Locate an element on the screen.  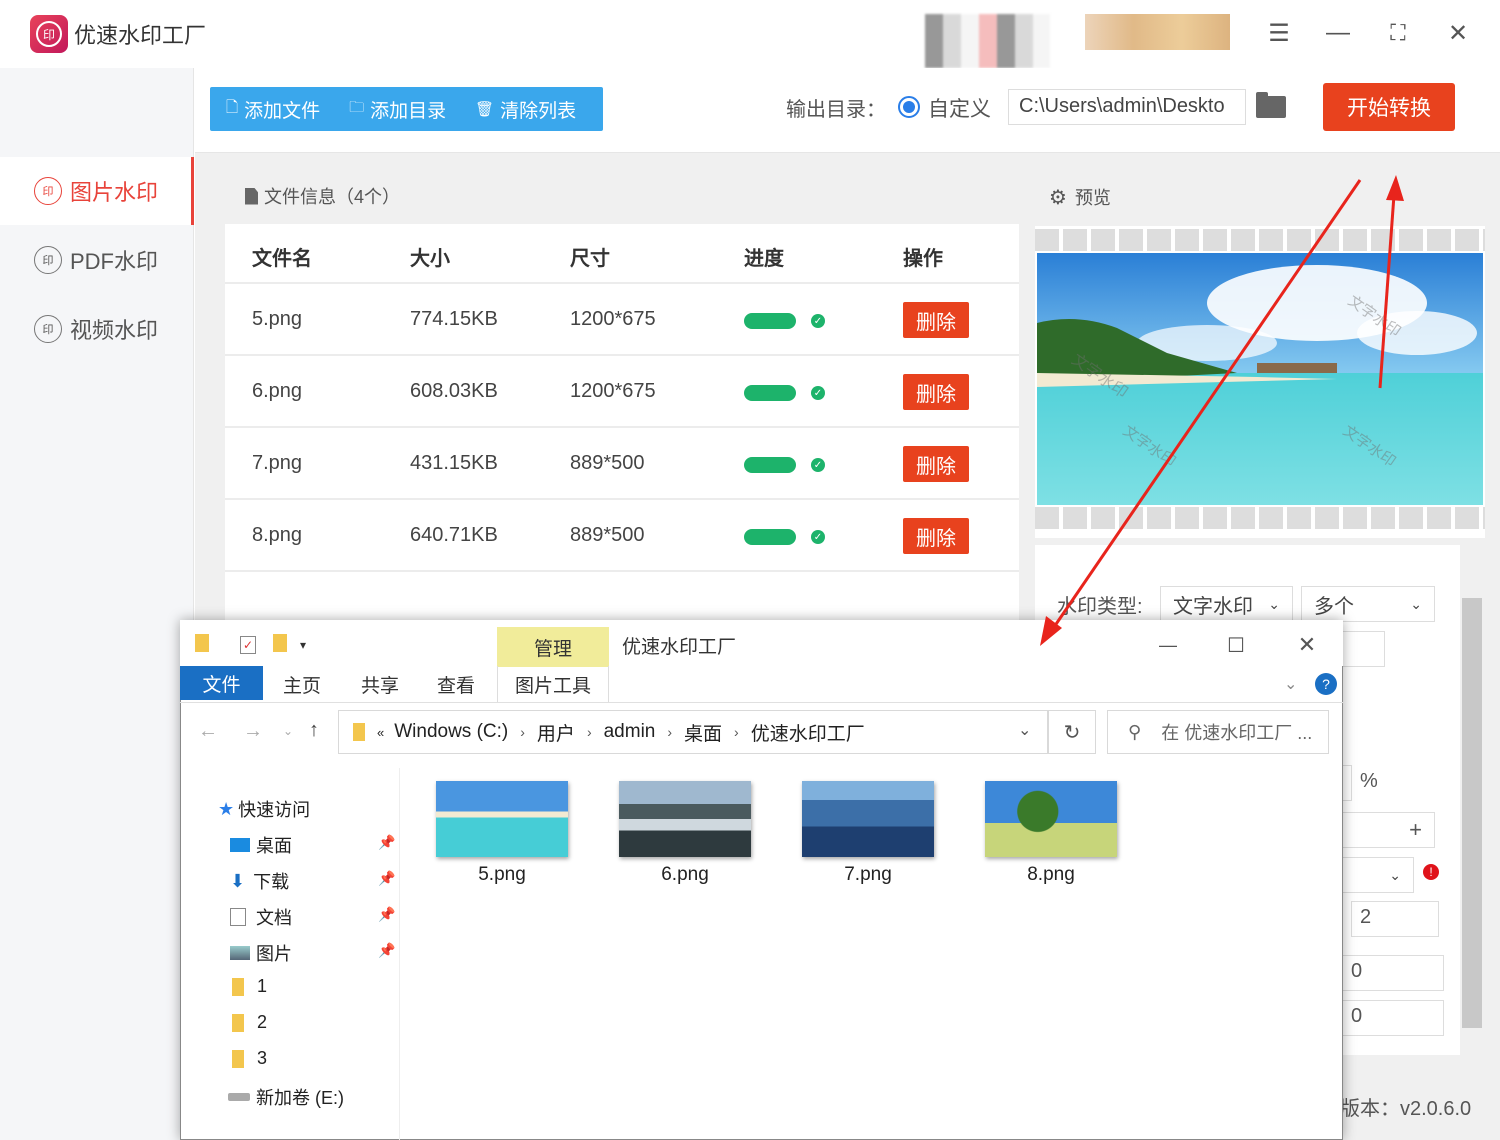
nav-label: 图片 is located at coordinates (274, 954).